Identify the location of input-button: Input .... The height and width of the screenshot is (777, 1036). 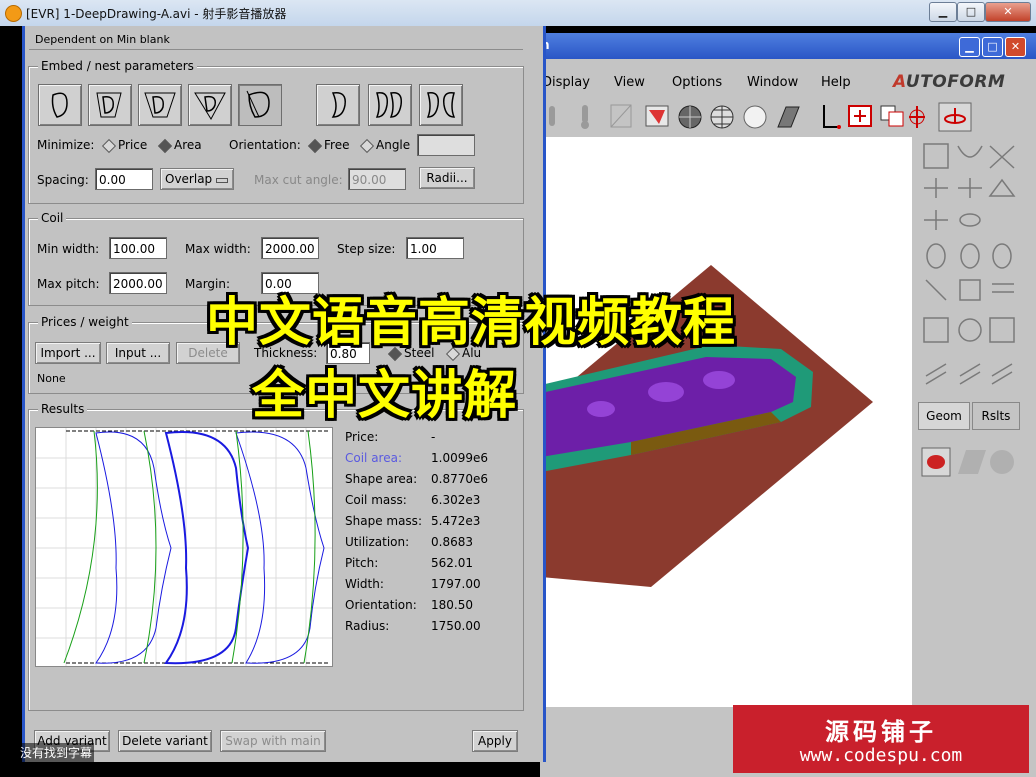
(138, 353).